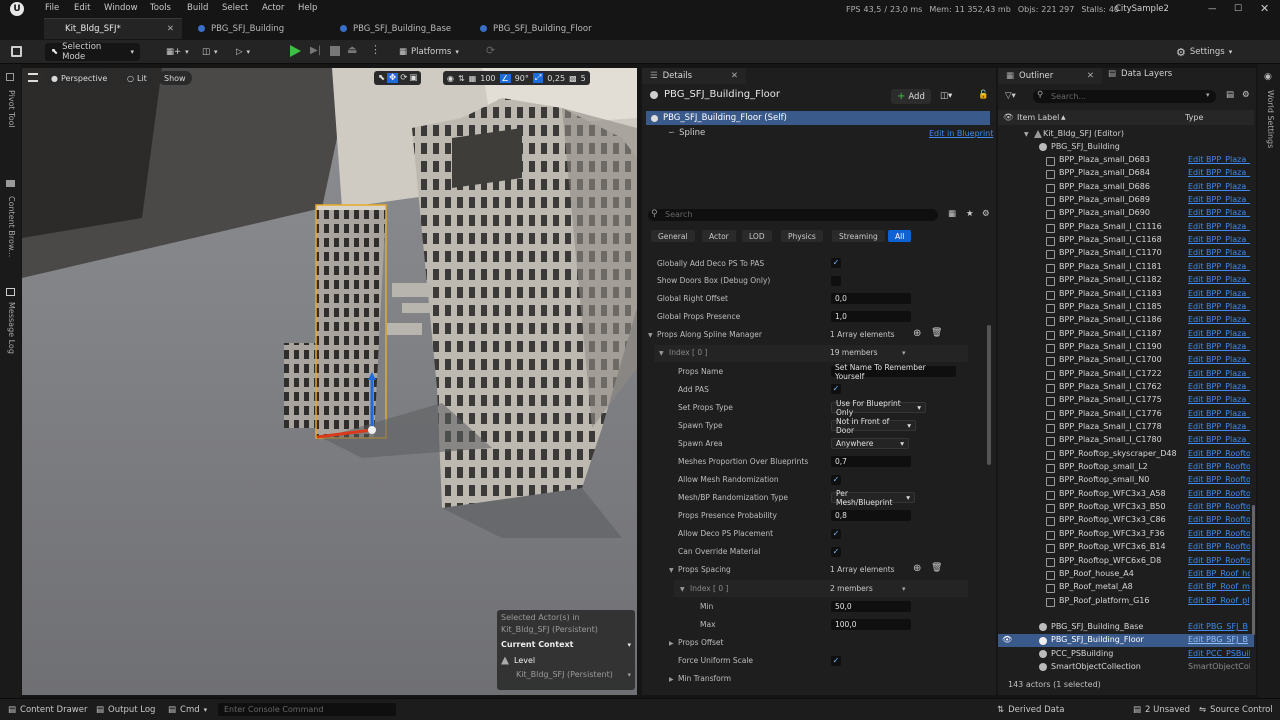  What do you see at coordinates (802, 236) in the screenshot?
I see `category-physics: Physics` at bounding box center [802, 236].